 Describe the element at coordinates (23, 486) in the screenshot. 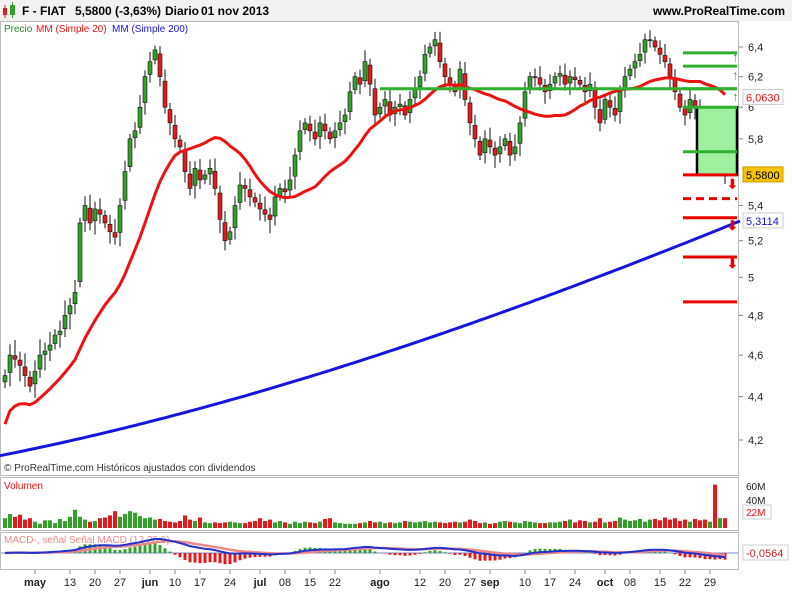

I see `volume-title: Volumen` at that location.